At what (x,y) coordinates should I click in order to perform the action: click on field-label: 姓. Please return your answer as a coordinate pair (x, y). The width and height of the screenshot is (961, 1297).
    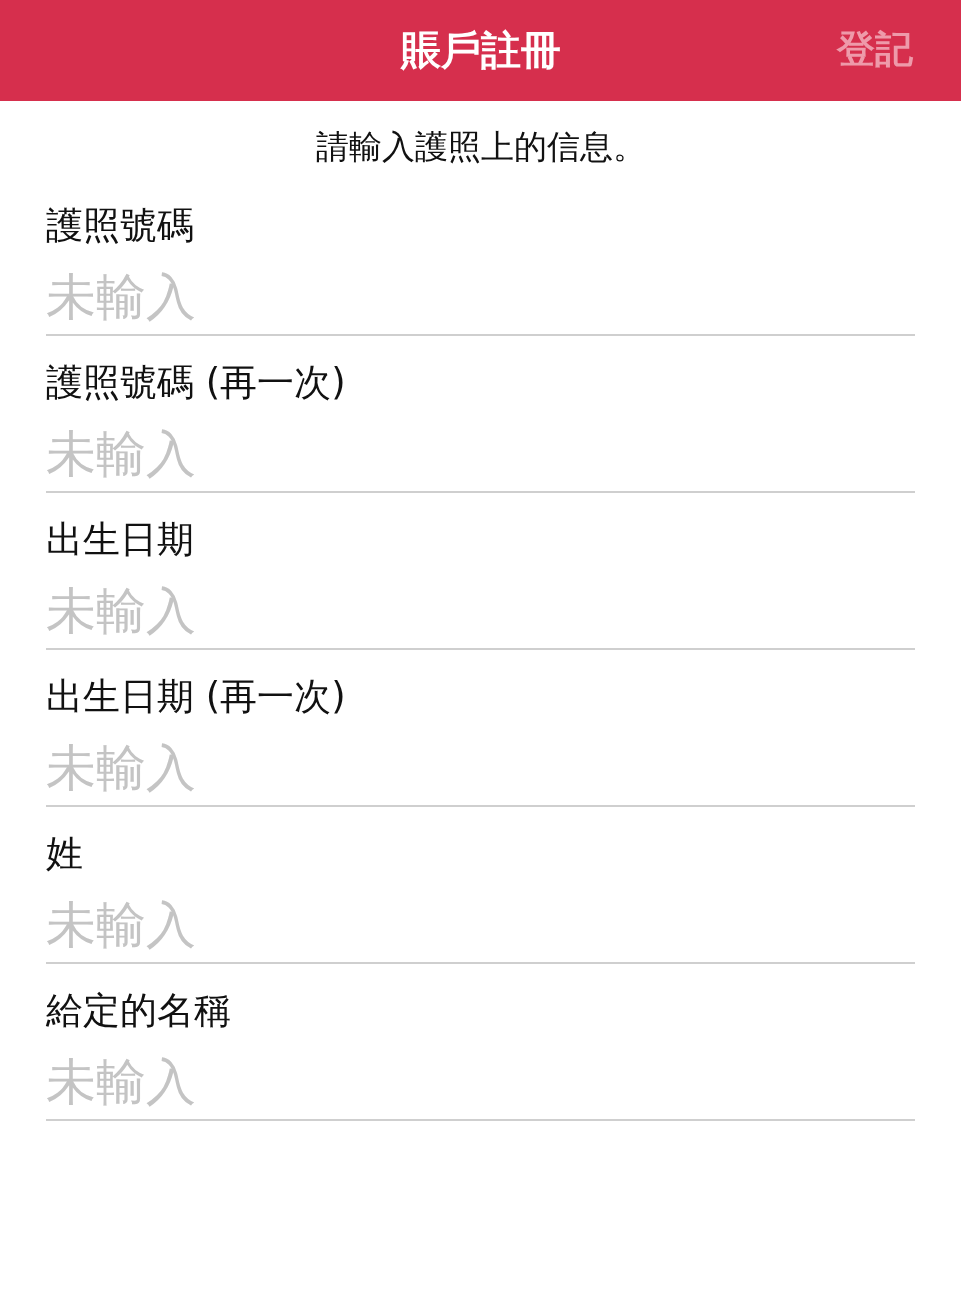
    Looking at the image, I should click on (65, 854).